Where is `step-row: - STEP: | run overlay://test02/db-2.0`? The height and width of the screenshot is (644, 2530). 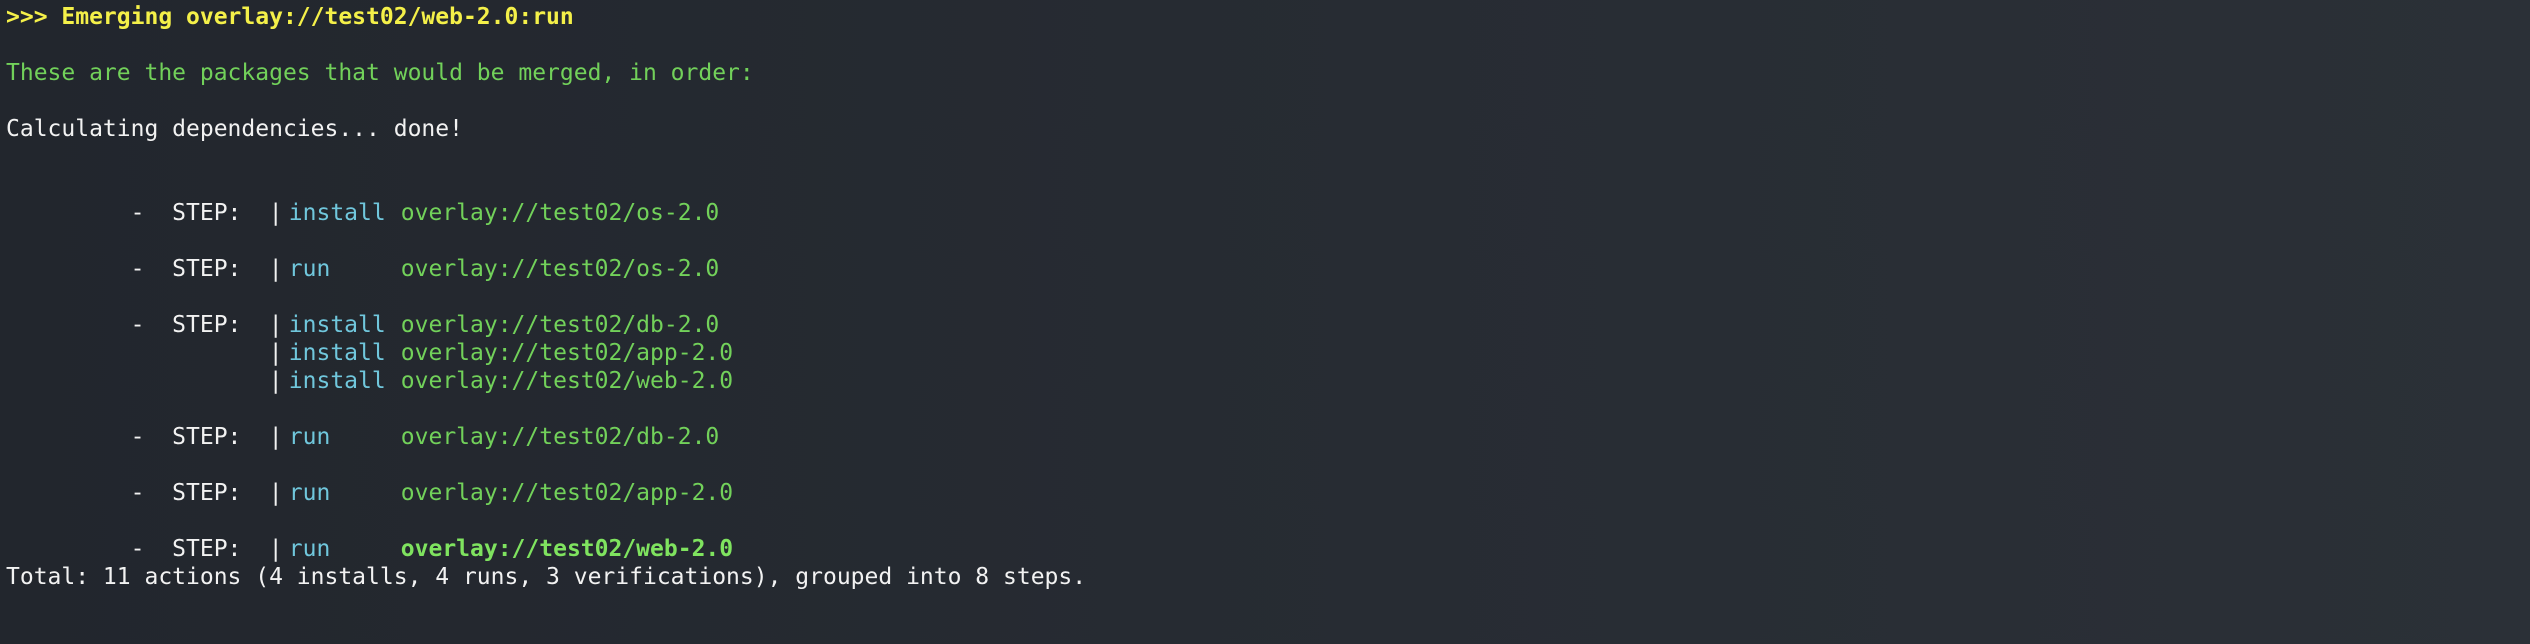
step-row: - STEP: | run overlay://test02/db-2.0 is located at coordinates (1268, 422).